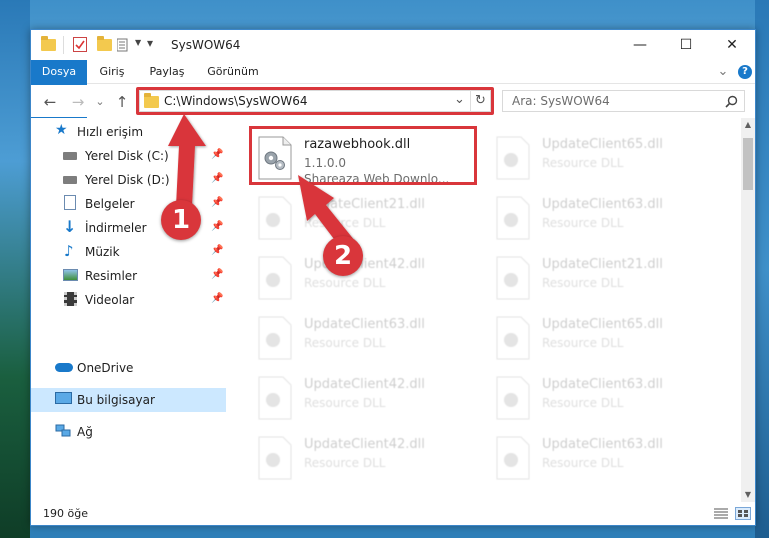 Image resolution: width=769 pixels, height=538 pixels. What do you see at coordinates (69, 251) in the screenshot?
I see `music-icon: ♪` at bounding box center [69, 251].